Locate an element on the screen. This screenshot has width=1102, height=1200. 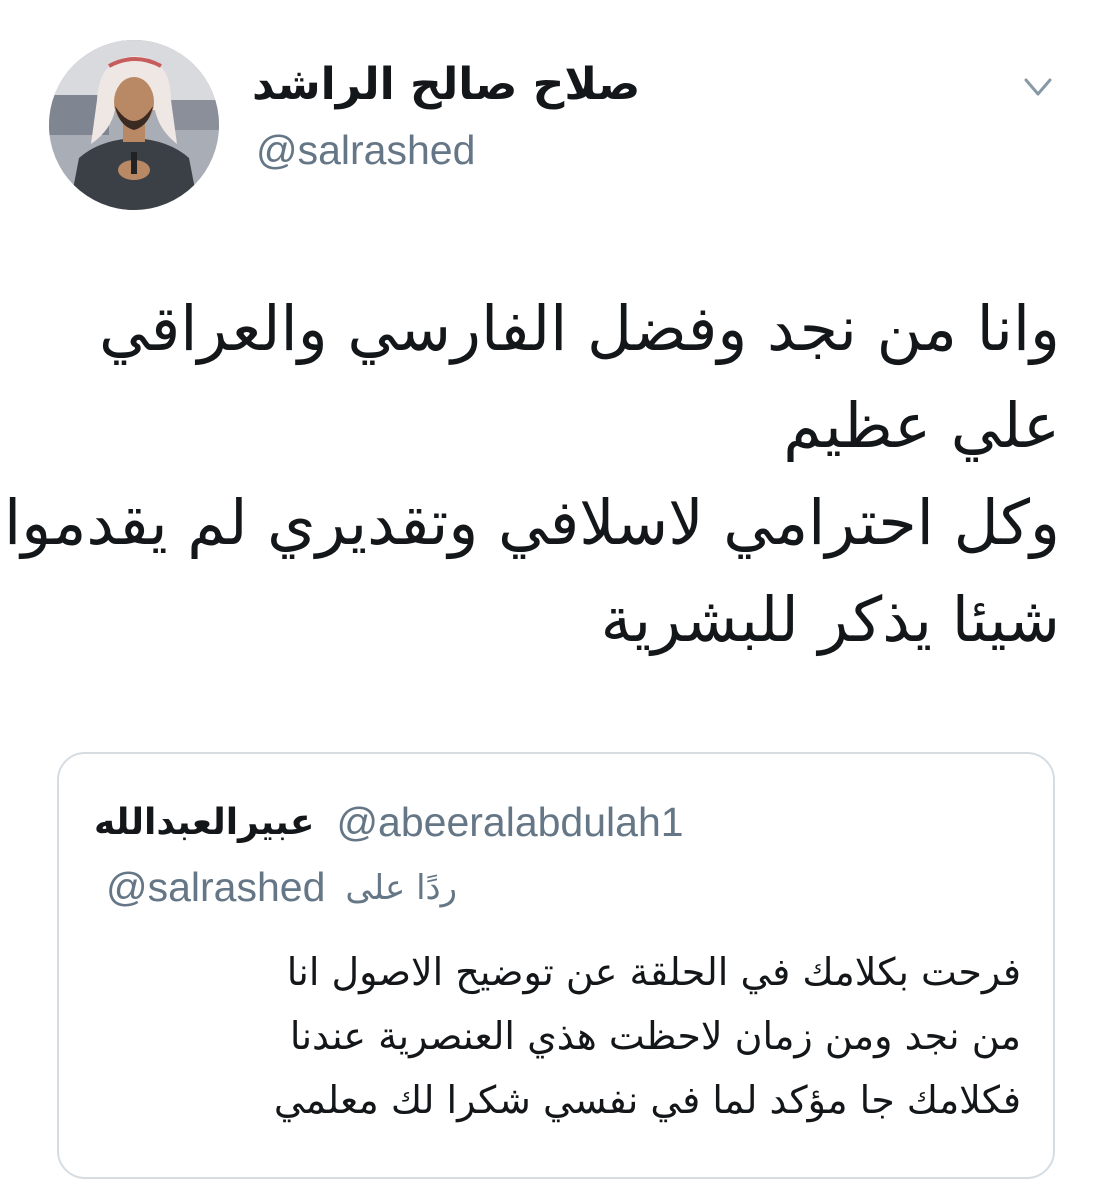
reply-prefix: ردًا على is located at coordinates (401, 887).